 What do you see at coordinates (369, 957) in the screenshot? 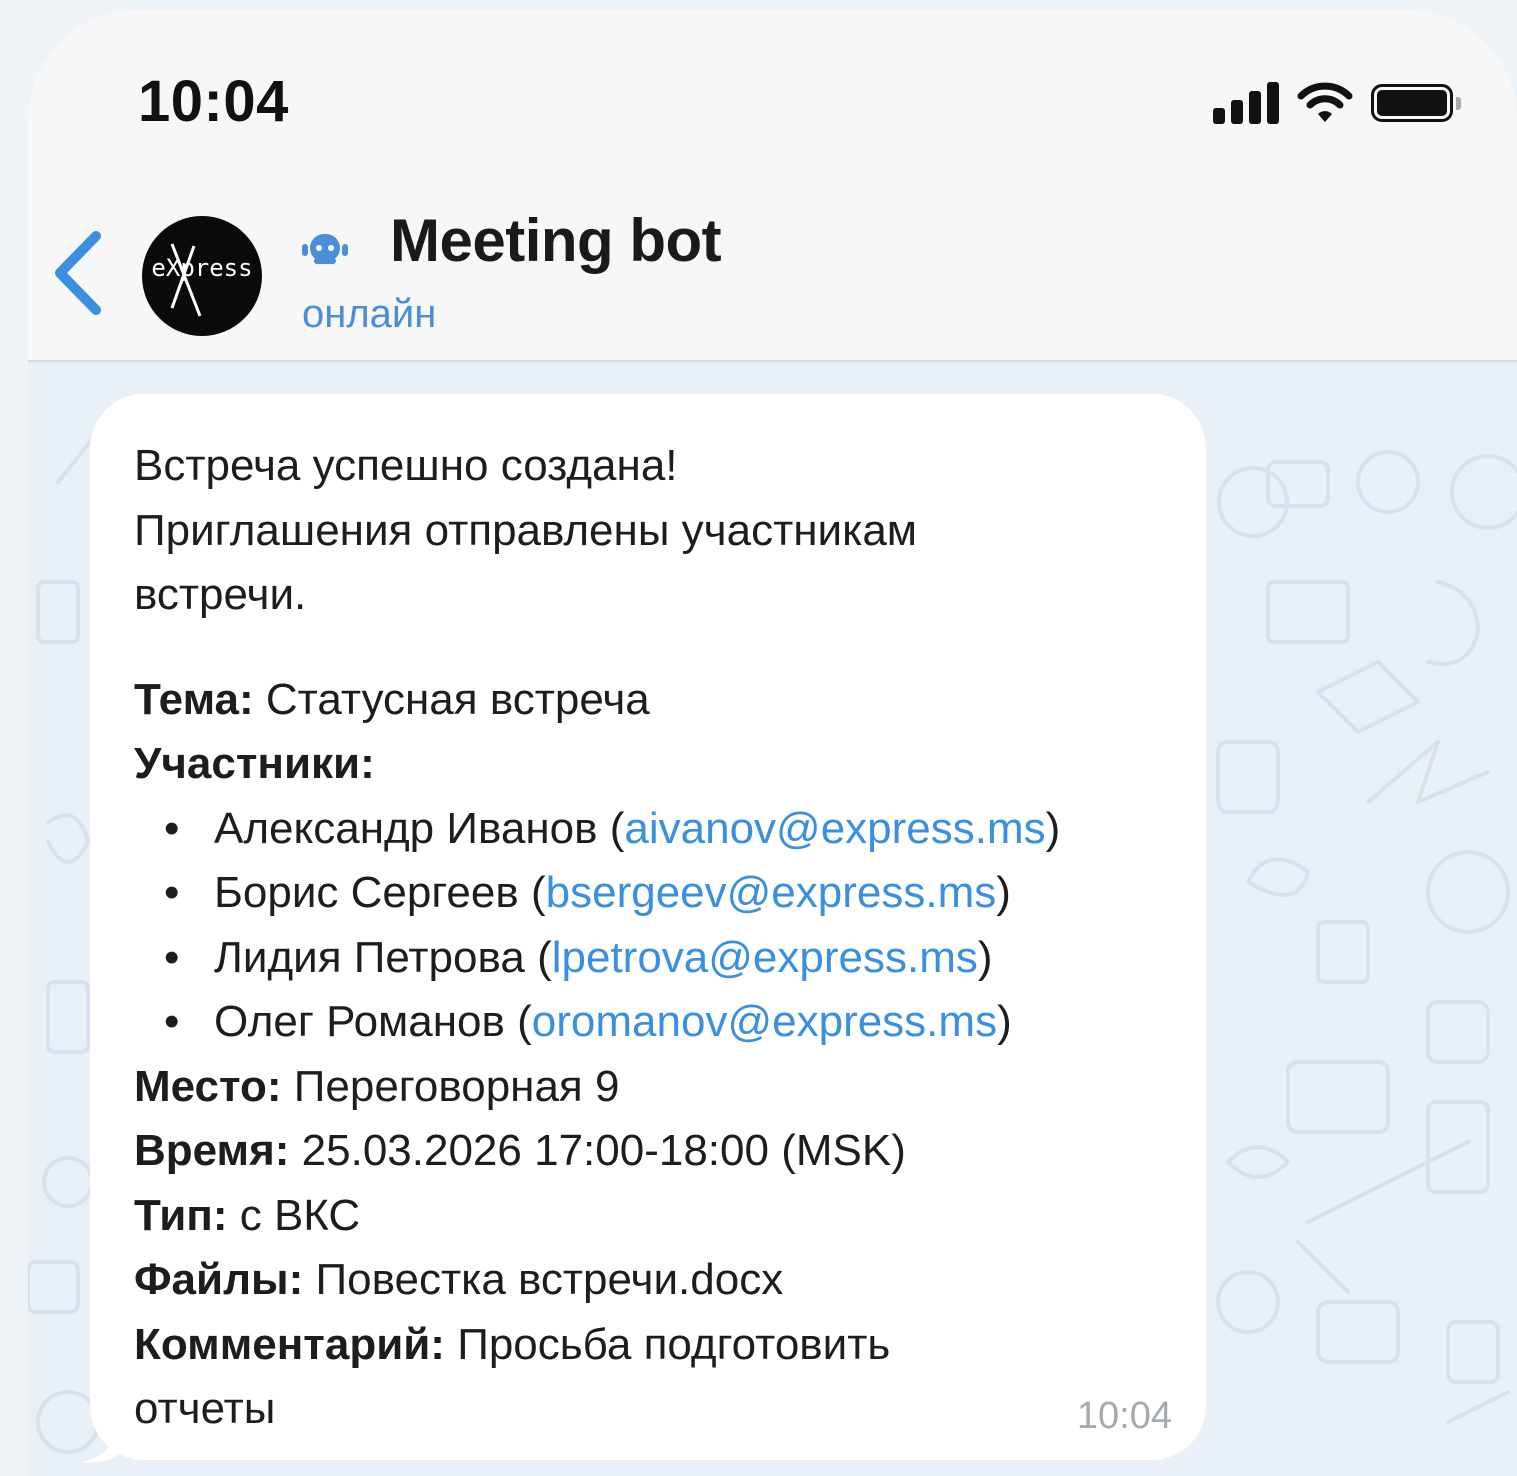
I see `participant-name: Лидия Петрова` at bounding box center [369, 957].